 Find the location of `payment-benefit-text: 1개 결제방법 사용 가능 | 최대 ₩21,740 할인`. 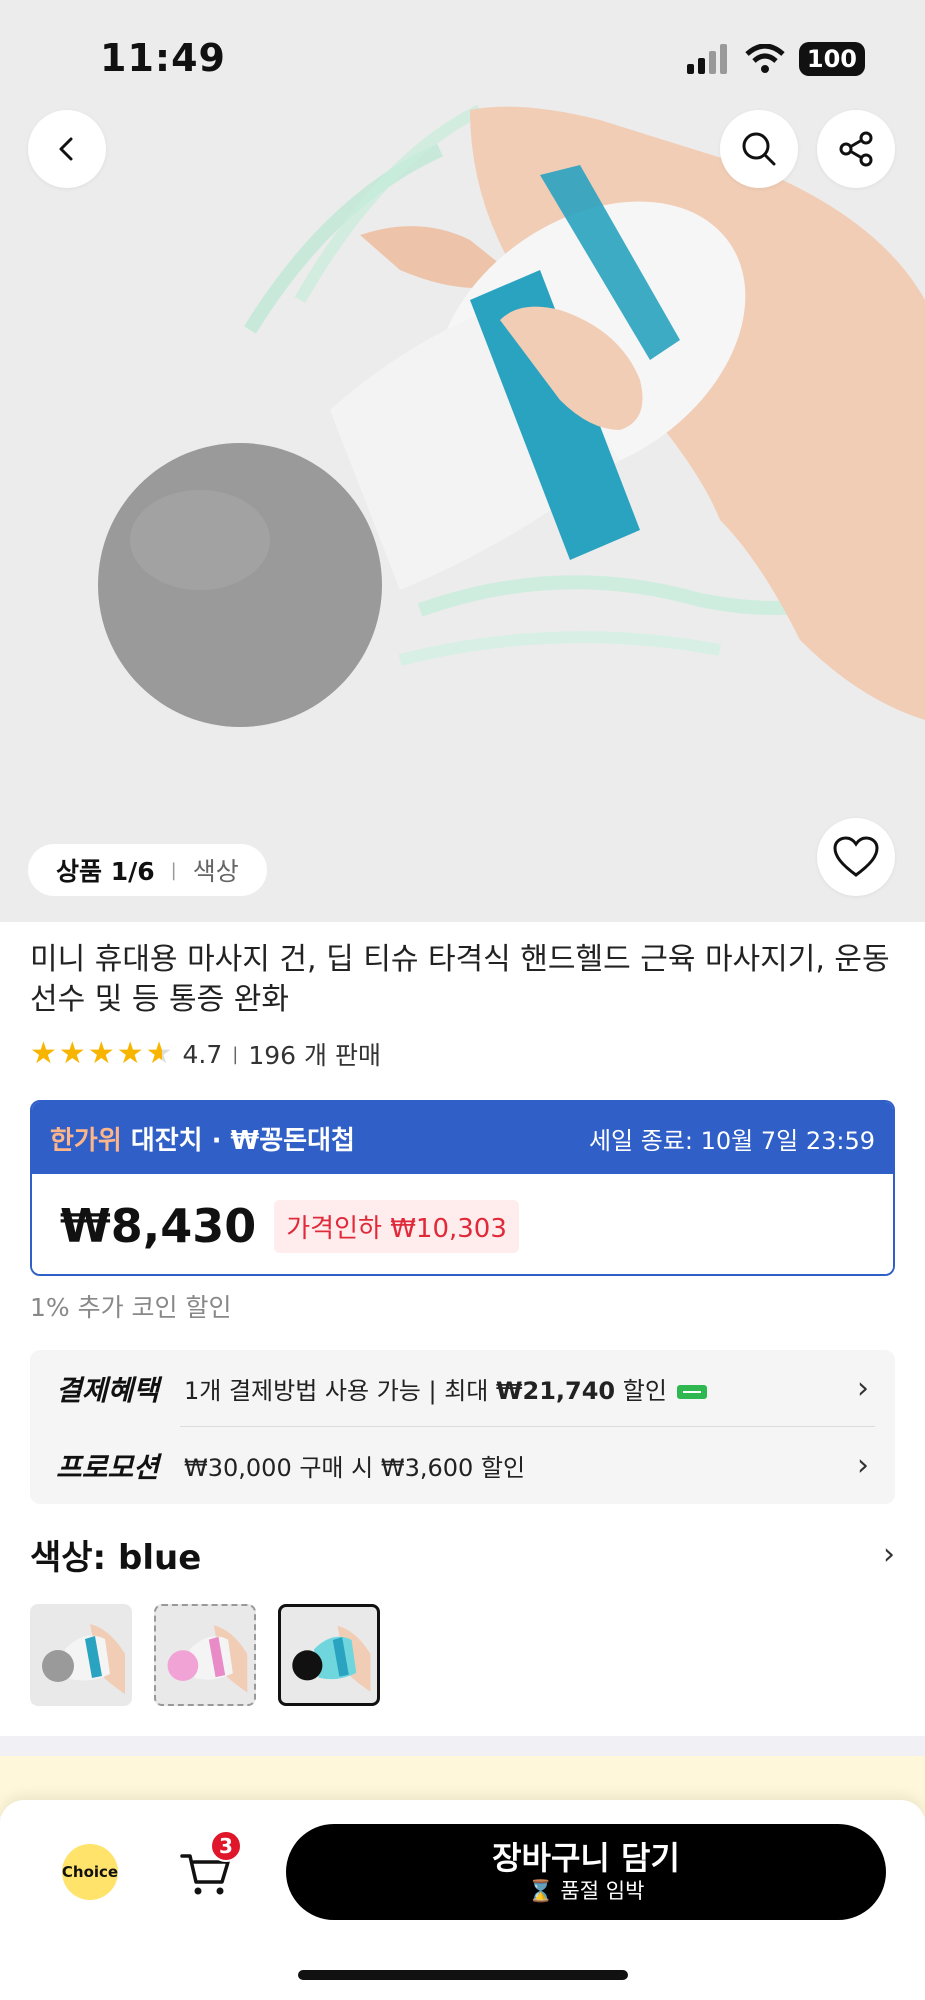

payment-benefit-text: 1개 결제방법 사용 가능 | 최대 ₩21,740 할인 is located at coordinates (514, 1388).